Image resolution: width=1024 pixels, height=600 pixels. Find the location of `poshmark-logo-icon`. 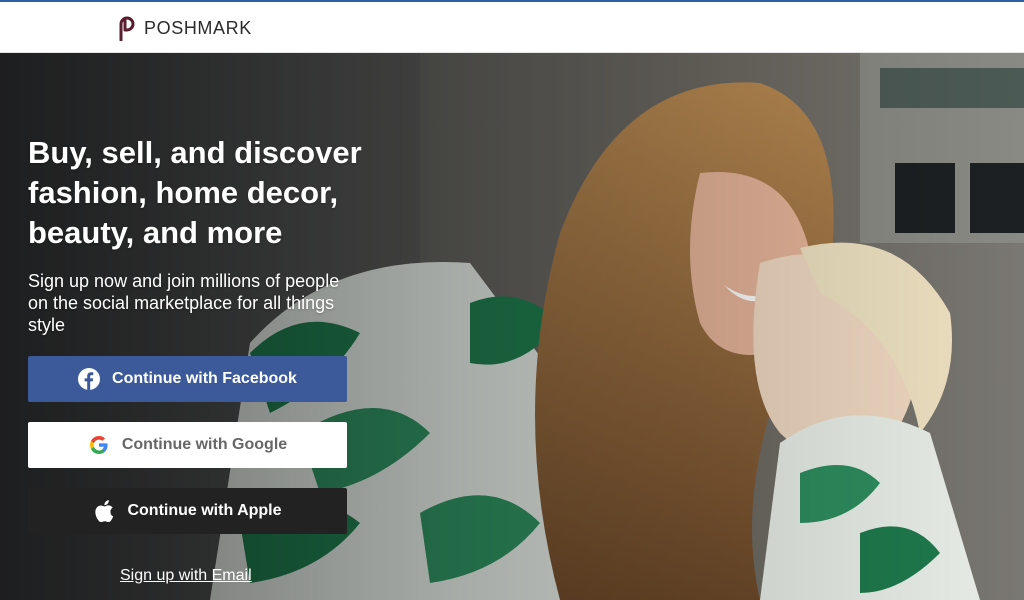

poshmark-logo-icon is located at coordinates (127, 28).